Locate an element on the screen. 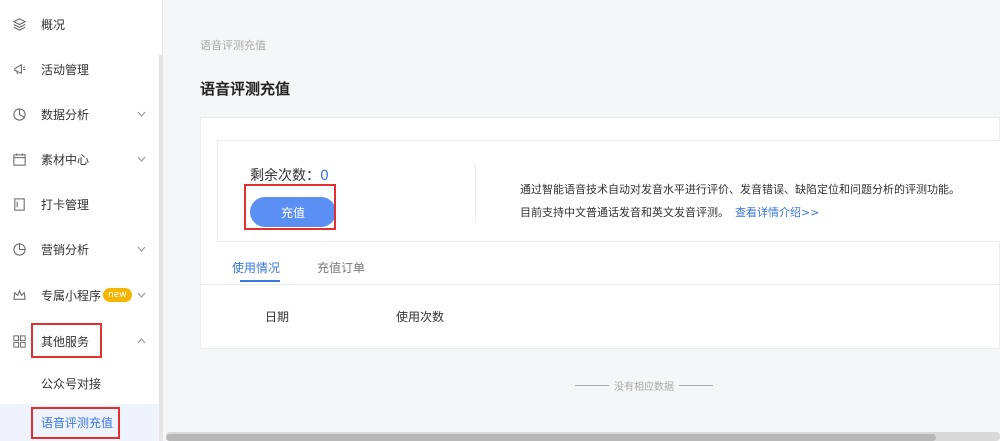 Image resolution: width=1000 pixels, height=441 pixels. tabs-divider is located at coordinates (600, 284).